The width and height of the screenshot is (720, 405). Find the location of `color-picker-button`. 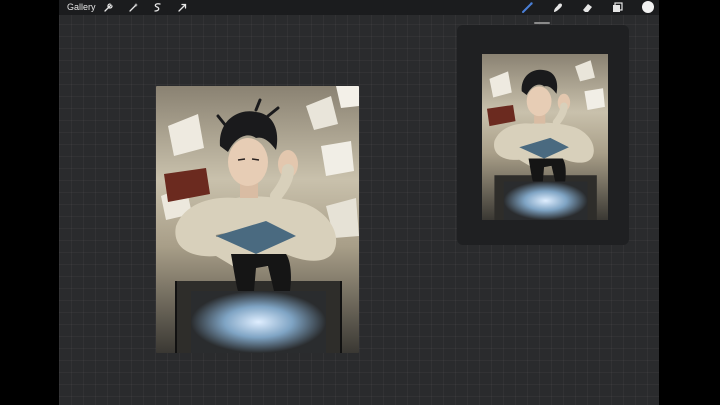

color-picker-button is located at coordinates (648, 7).